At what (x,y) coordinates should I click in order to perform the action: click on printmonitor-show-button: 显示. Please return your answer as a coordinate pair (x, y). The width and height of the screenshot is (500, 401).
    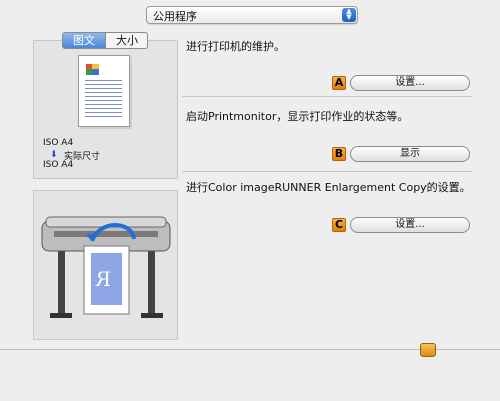
    Looking at the image, I should click on (410, 154).